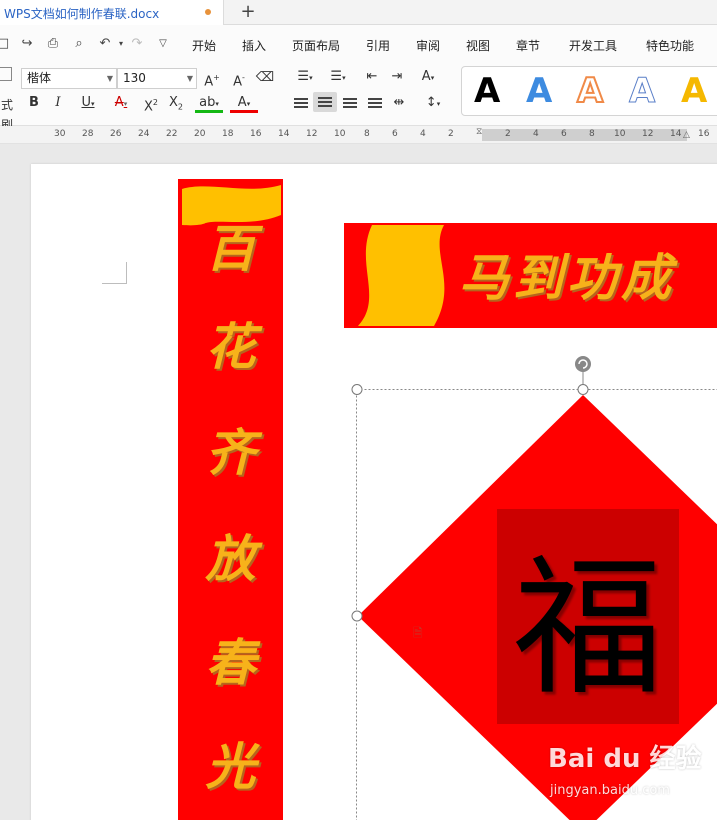 Image resolution: width=717 pixels, height=820 pixels. What do you see at coordinates (401, 275) in the screenshot?
I see `horizontal-couplet-ribbon` at bounding box center [401, 275].